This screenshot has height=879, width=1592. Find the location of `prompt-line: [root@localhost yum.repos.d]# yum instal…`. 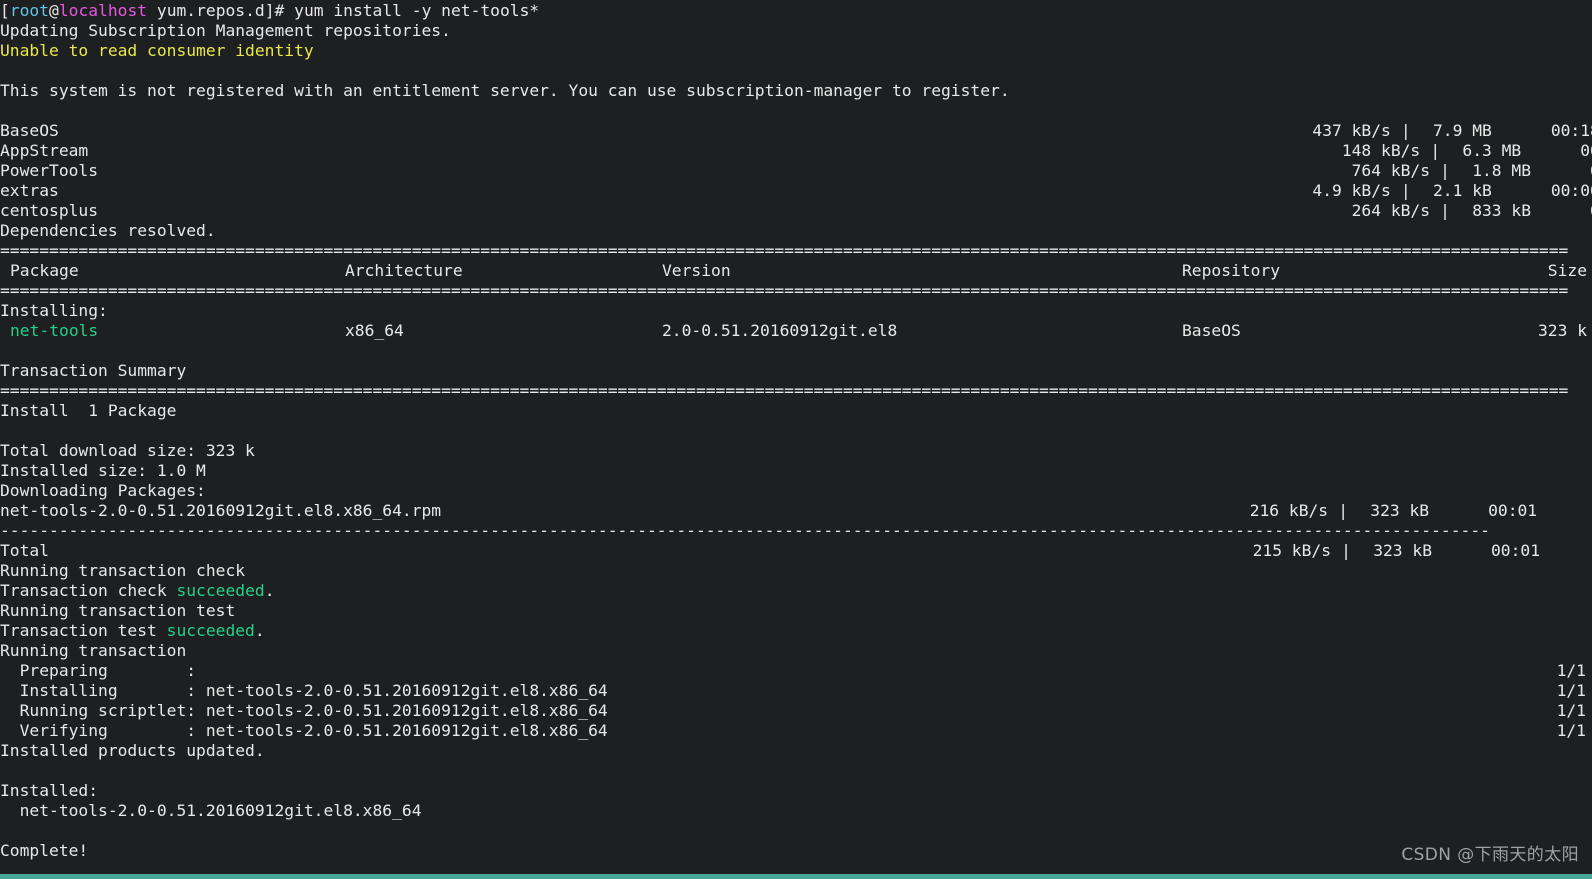

prompt-line: [root@localhost yum.repos.d]# yum instal… is located at coordinates (796, 11).